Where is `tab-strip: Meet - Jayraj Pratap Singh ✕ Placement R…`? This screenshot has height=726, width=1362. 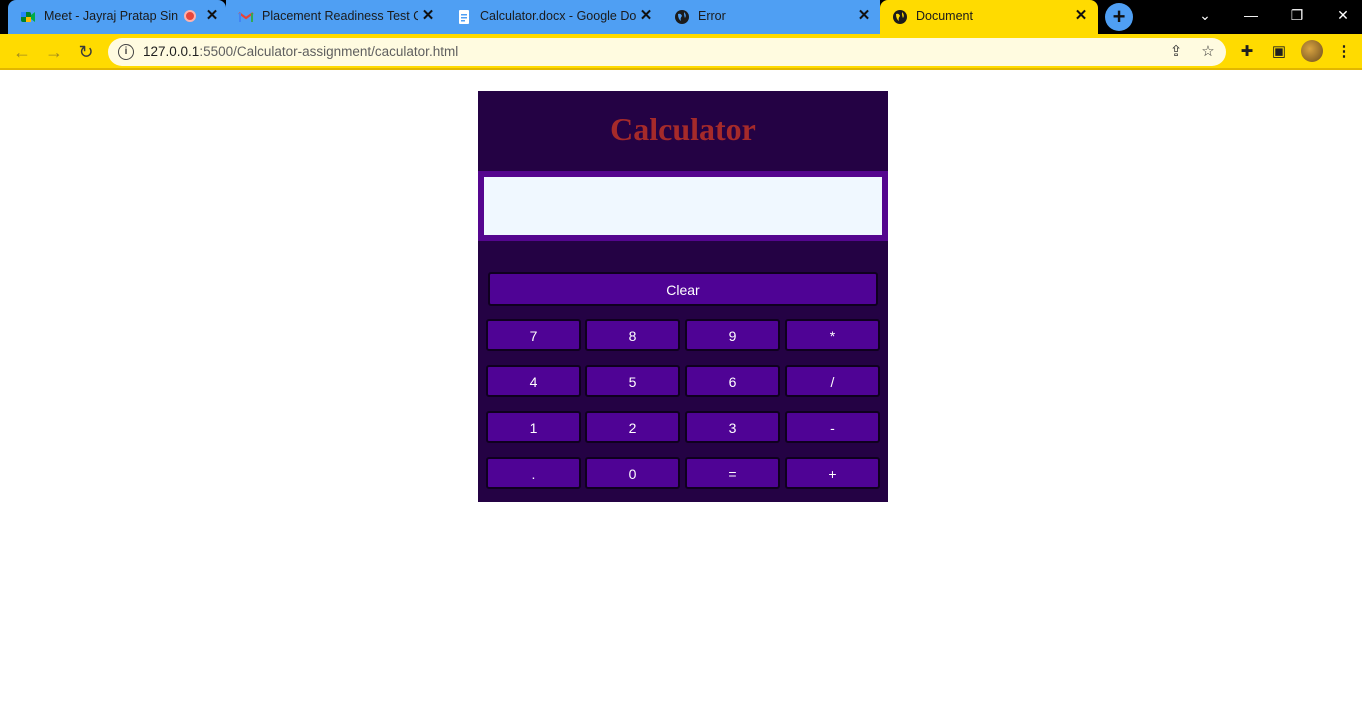 tab-strip: Meet - Jayraj Pratap Singh ✕ Placement R… is located at coordinates (681, 17).